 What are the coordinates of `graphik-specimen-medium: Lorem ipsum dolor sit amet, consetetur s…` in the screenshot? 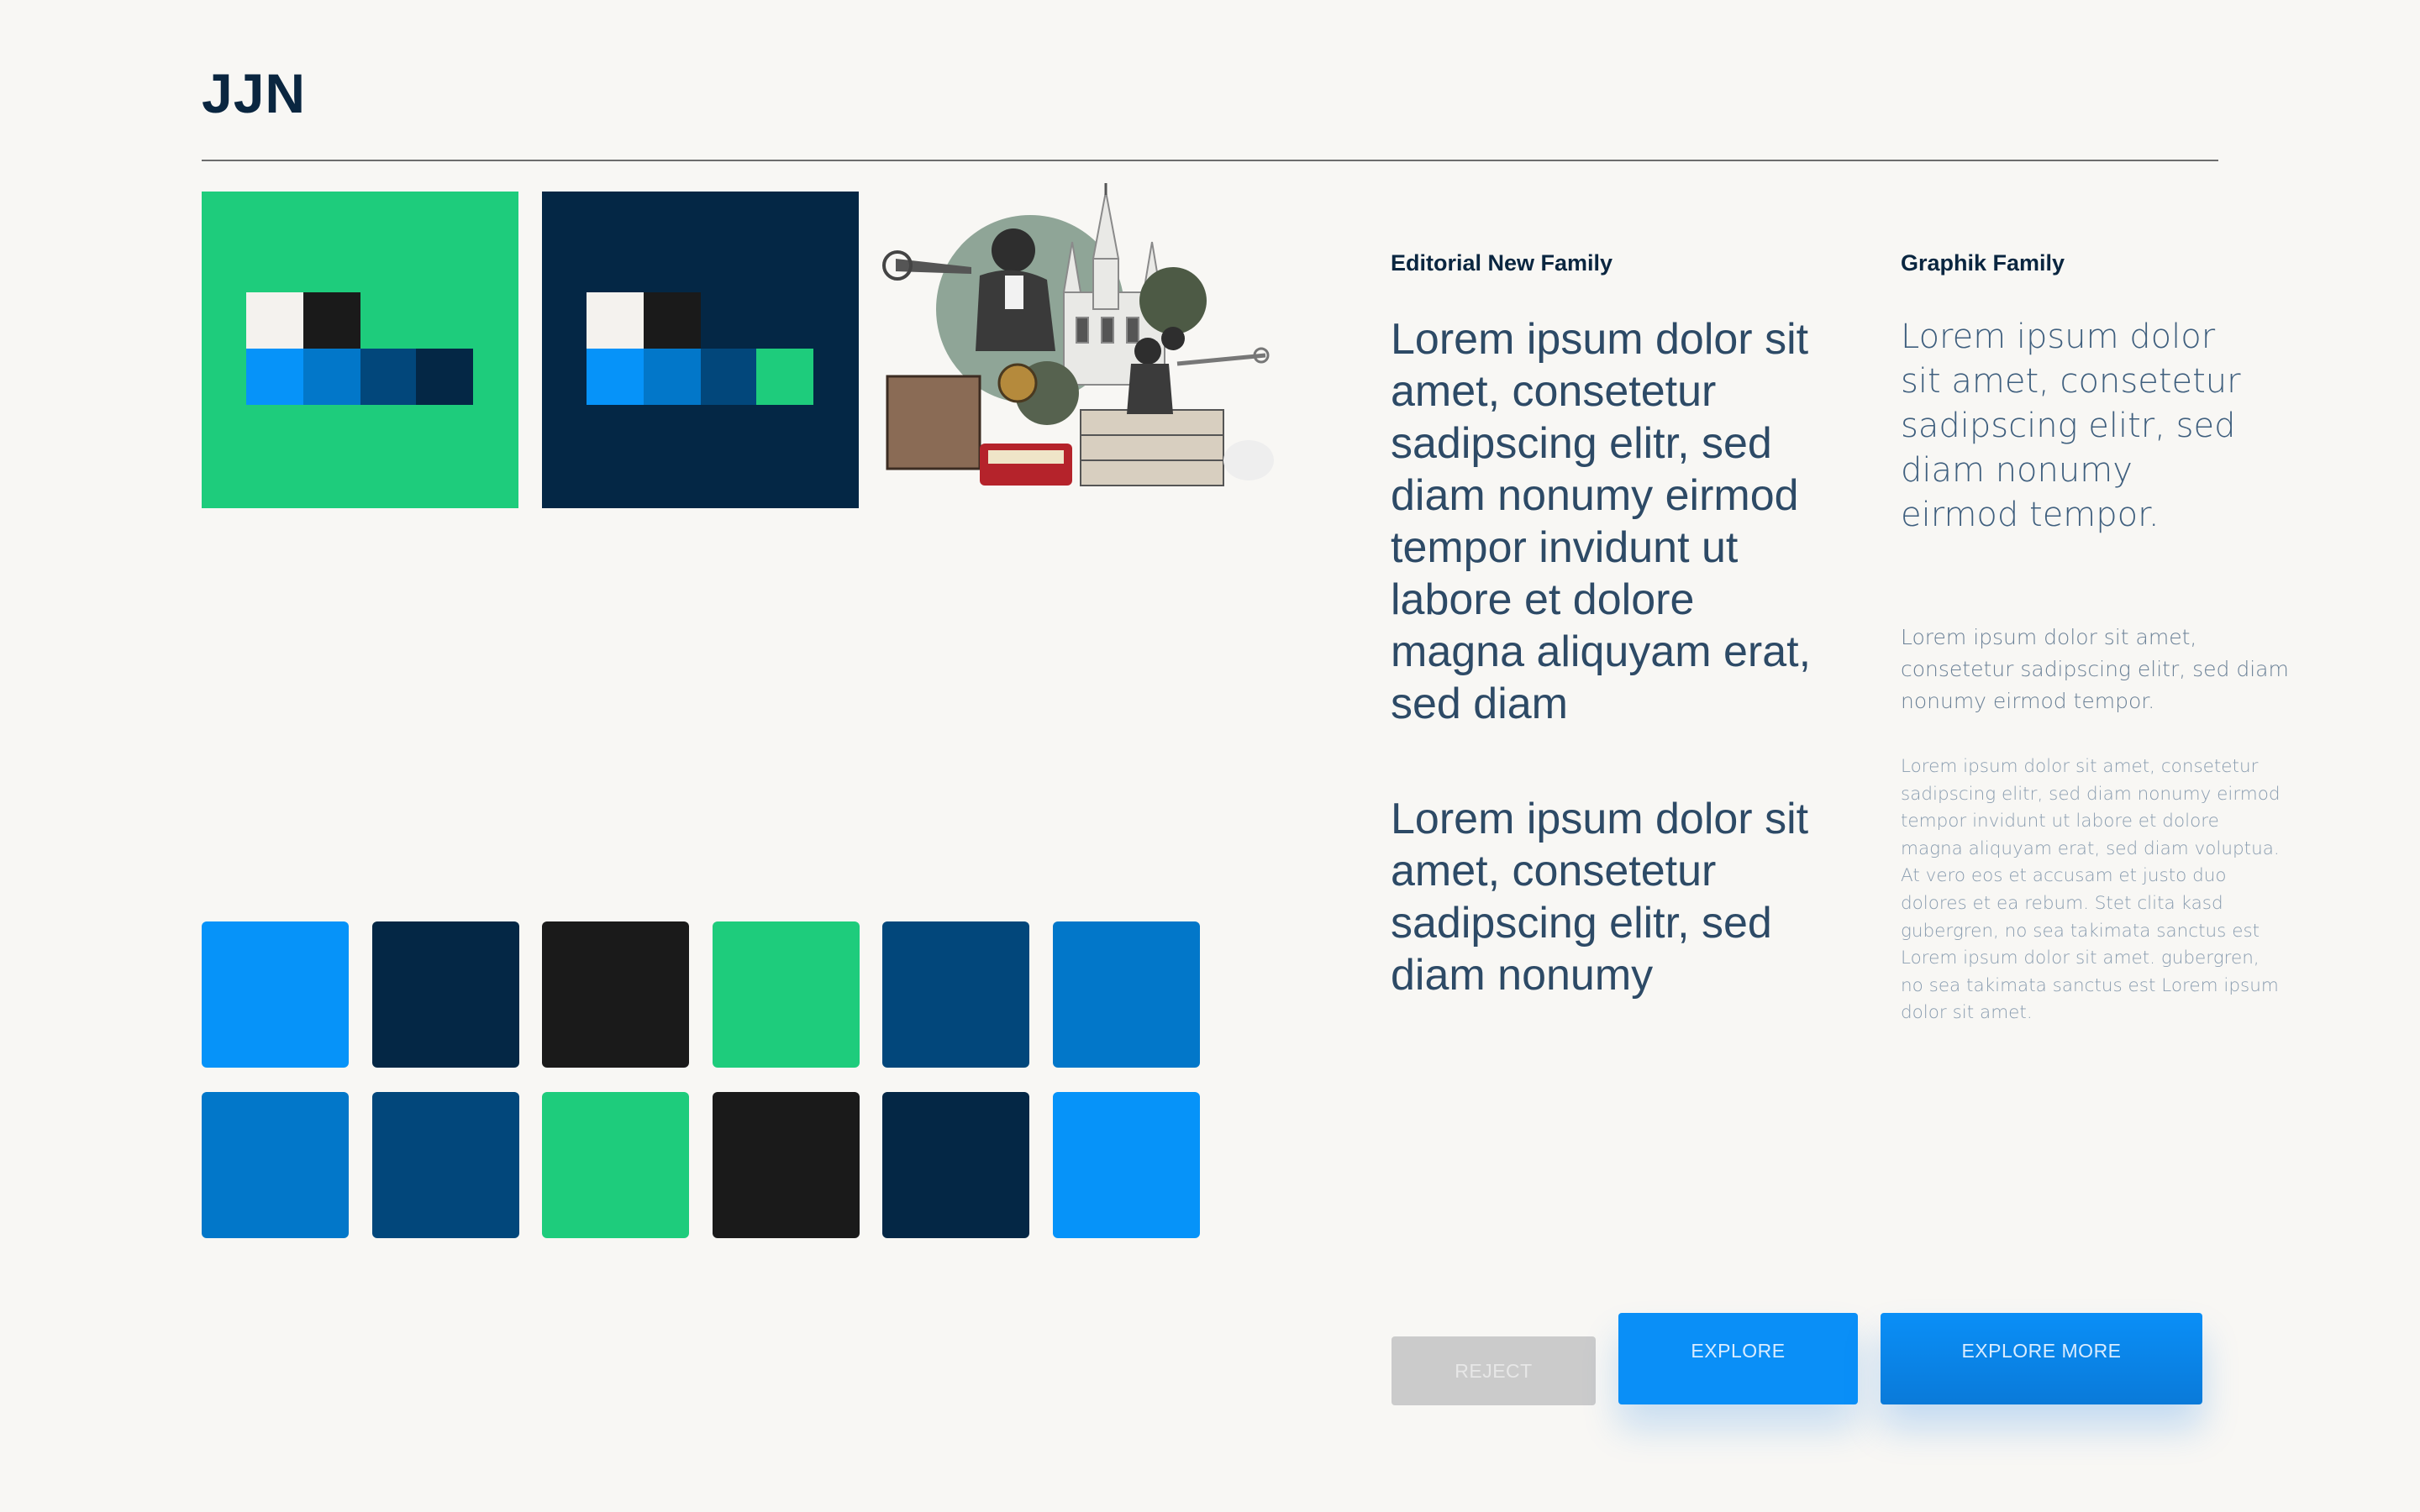 It's located at (2095, 669).